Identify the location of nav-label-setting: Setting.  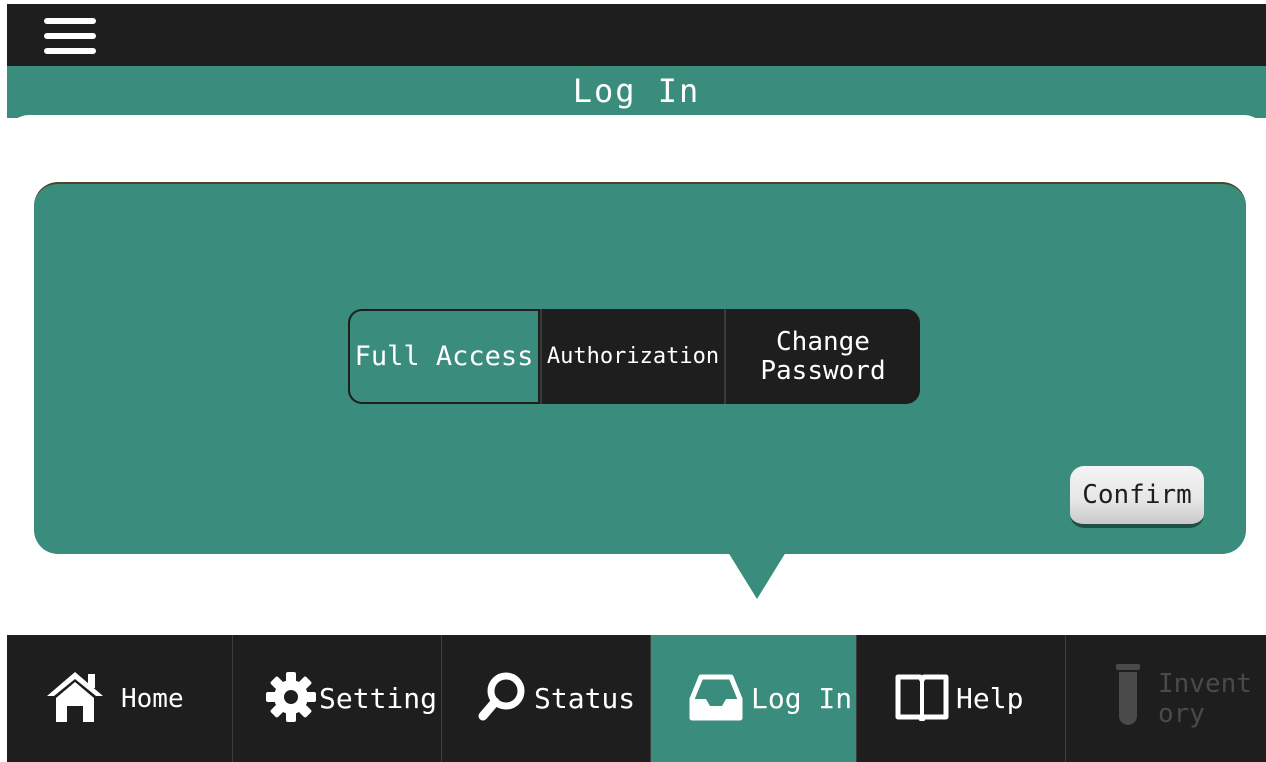
(378, 698).